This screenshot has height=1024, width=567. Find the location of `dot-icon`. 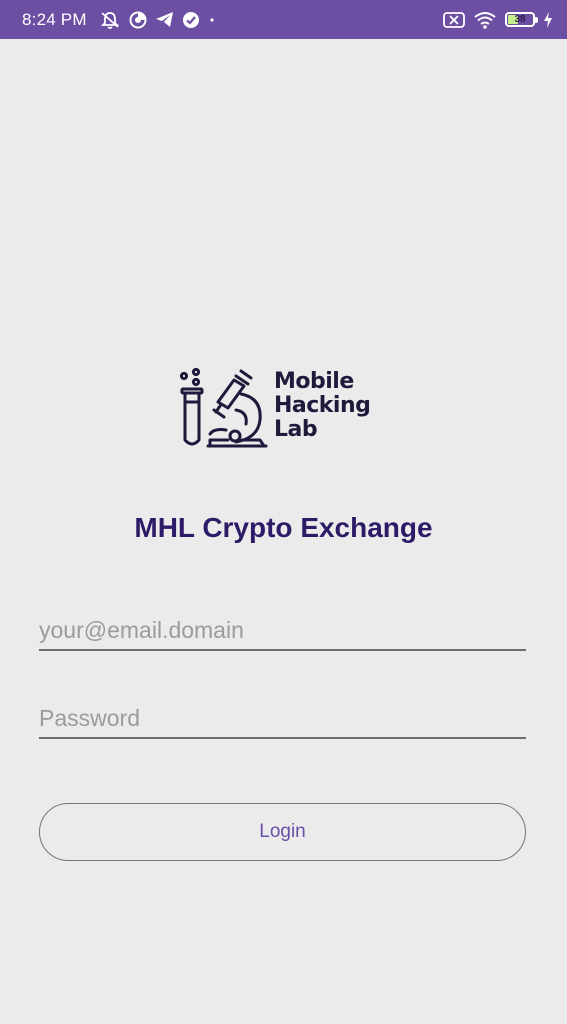

dot-icon is located at coordinates (212, 20).